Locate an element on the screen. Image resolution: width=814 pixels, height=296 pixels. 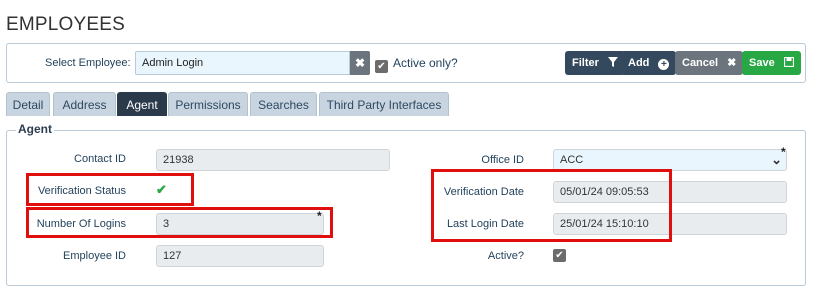
active-label: Active? is located at coordinates (505, 256).